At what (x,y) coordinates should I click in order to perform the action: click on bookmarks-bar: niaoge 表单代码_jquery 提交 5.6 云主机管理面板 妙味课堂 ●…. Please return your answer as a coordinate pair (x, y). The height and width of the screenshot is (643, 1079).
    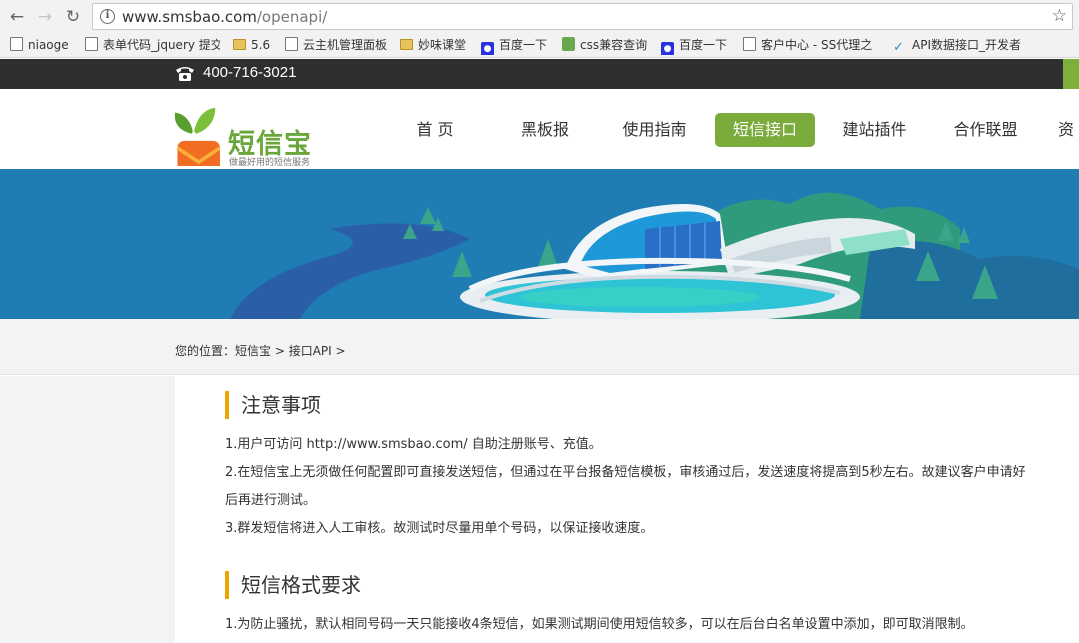
    Looking at the image, I should click on (539, 45).